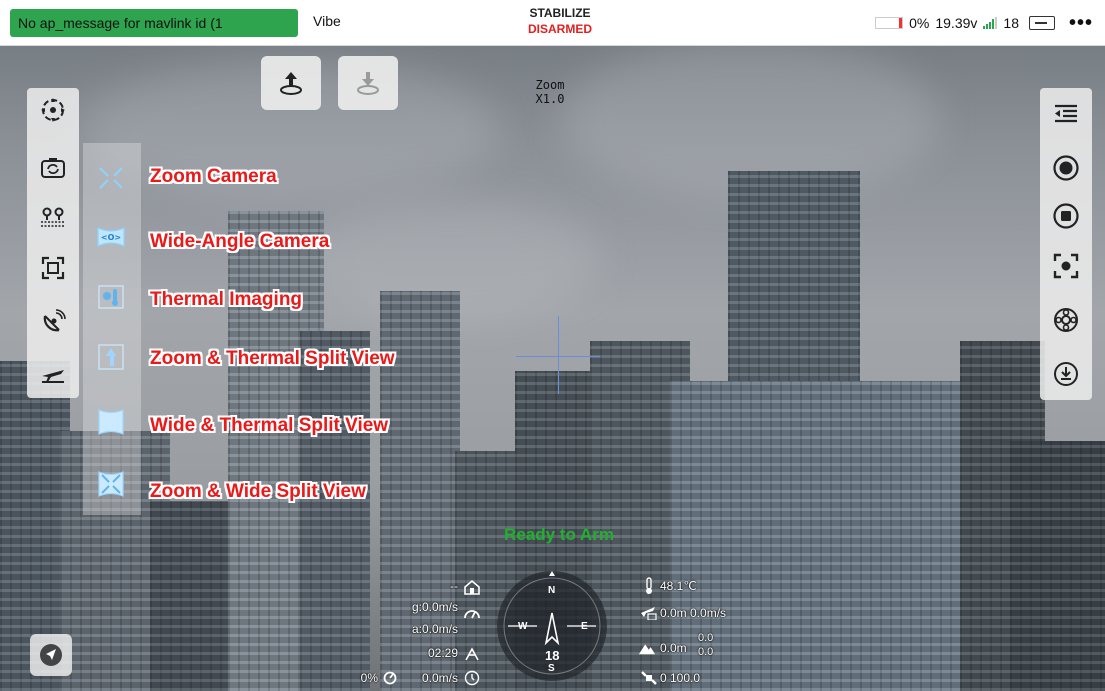  I want to click on camera-switch-icon, so click(53, 168).